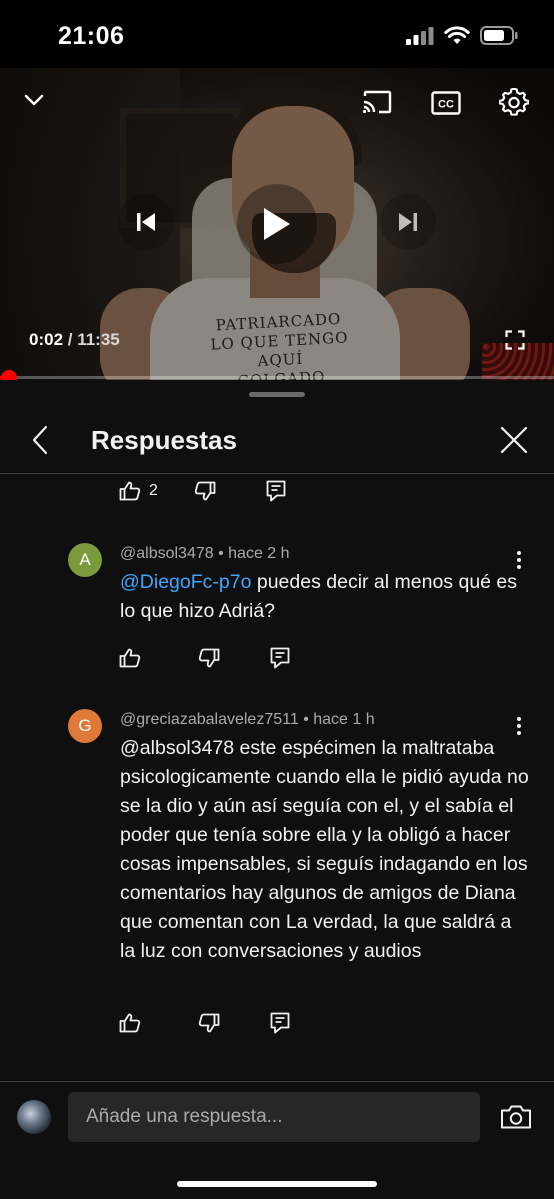  Describe the element at coordinates (98, 339) in the screenshot. I see `duration: 11:35` at that location.